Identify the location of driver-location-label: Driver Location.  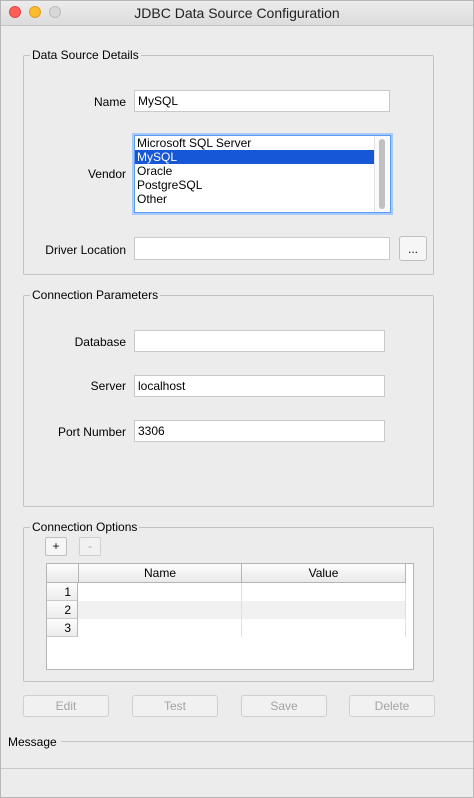
(85, 250).